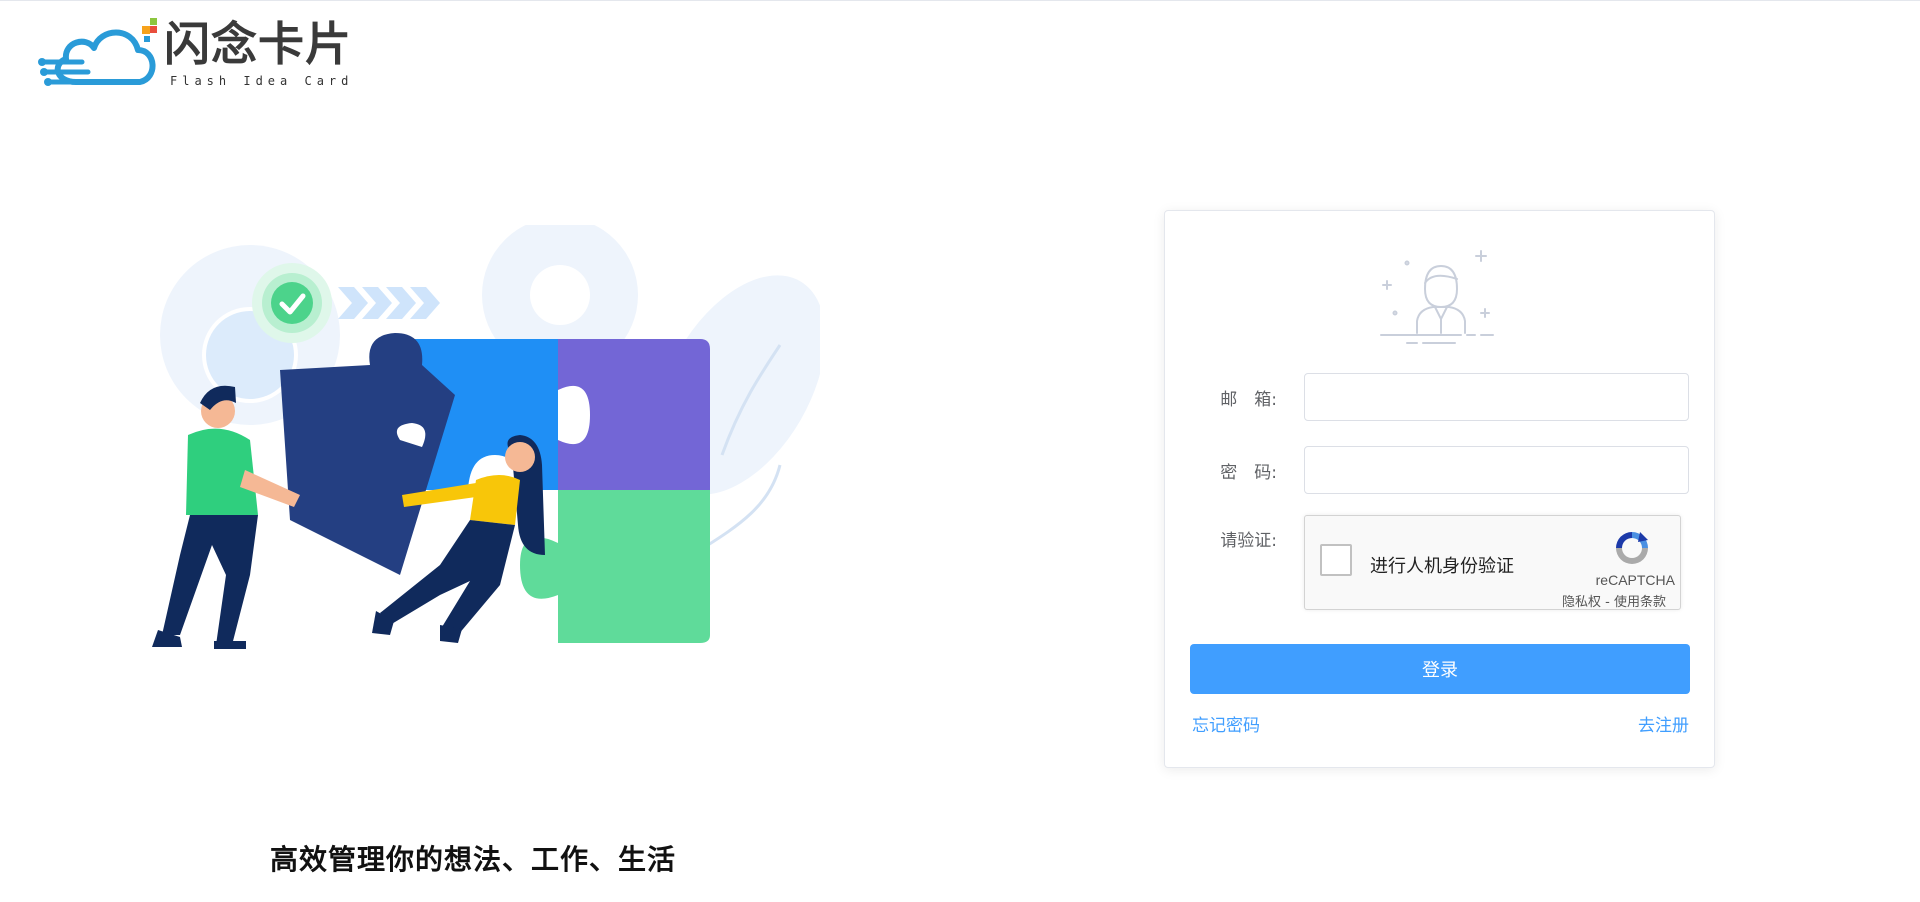  What do you see at coordinates (1442, 566) in the screenshot?
I see `recaptcha-label: 进行人机身份验证` at bounding box center [1442, 566].